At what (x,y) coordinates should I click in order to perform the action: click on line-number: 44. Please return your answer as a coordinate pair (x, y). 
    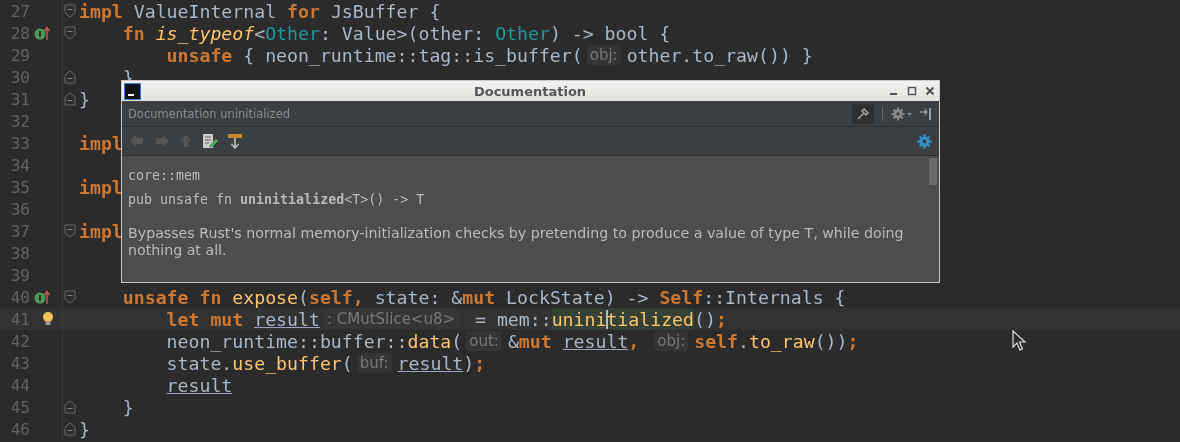
    Looking at the image, I should click on (19, 385).